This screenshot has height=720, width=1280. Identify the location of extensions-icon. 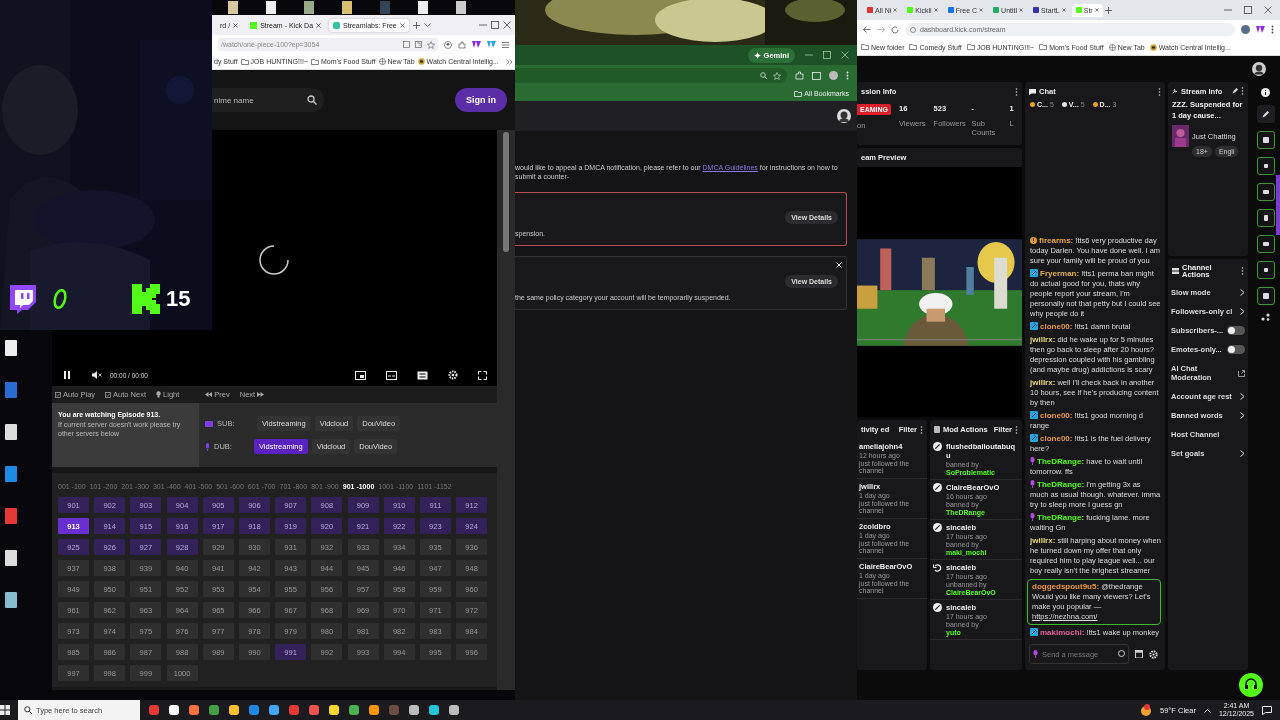
(462, 44).